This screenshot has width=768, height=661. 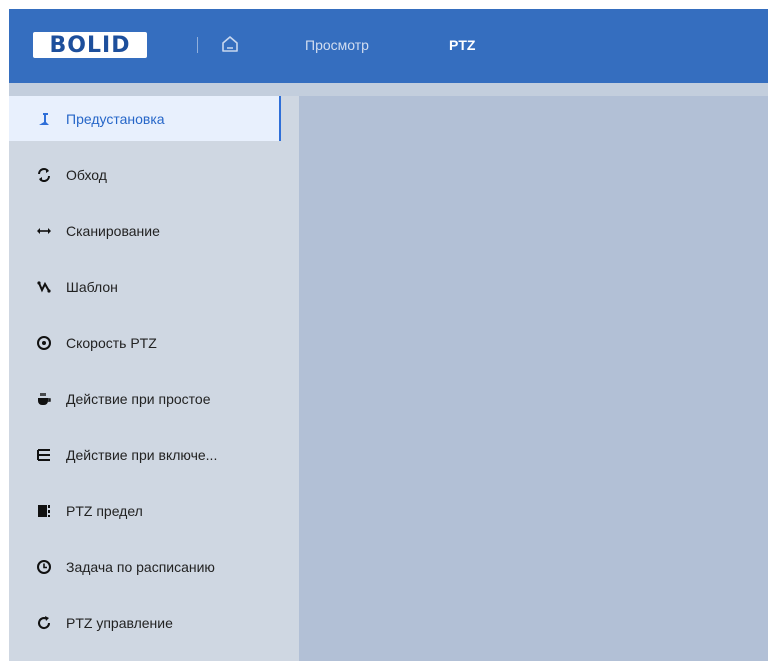 What do you see at coordinates (44, 287) in the screenshot?
I see `pattern-icon` at bounding box center [44, 287].